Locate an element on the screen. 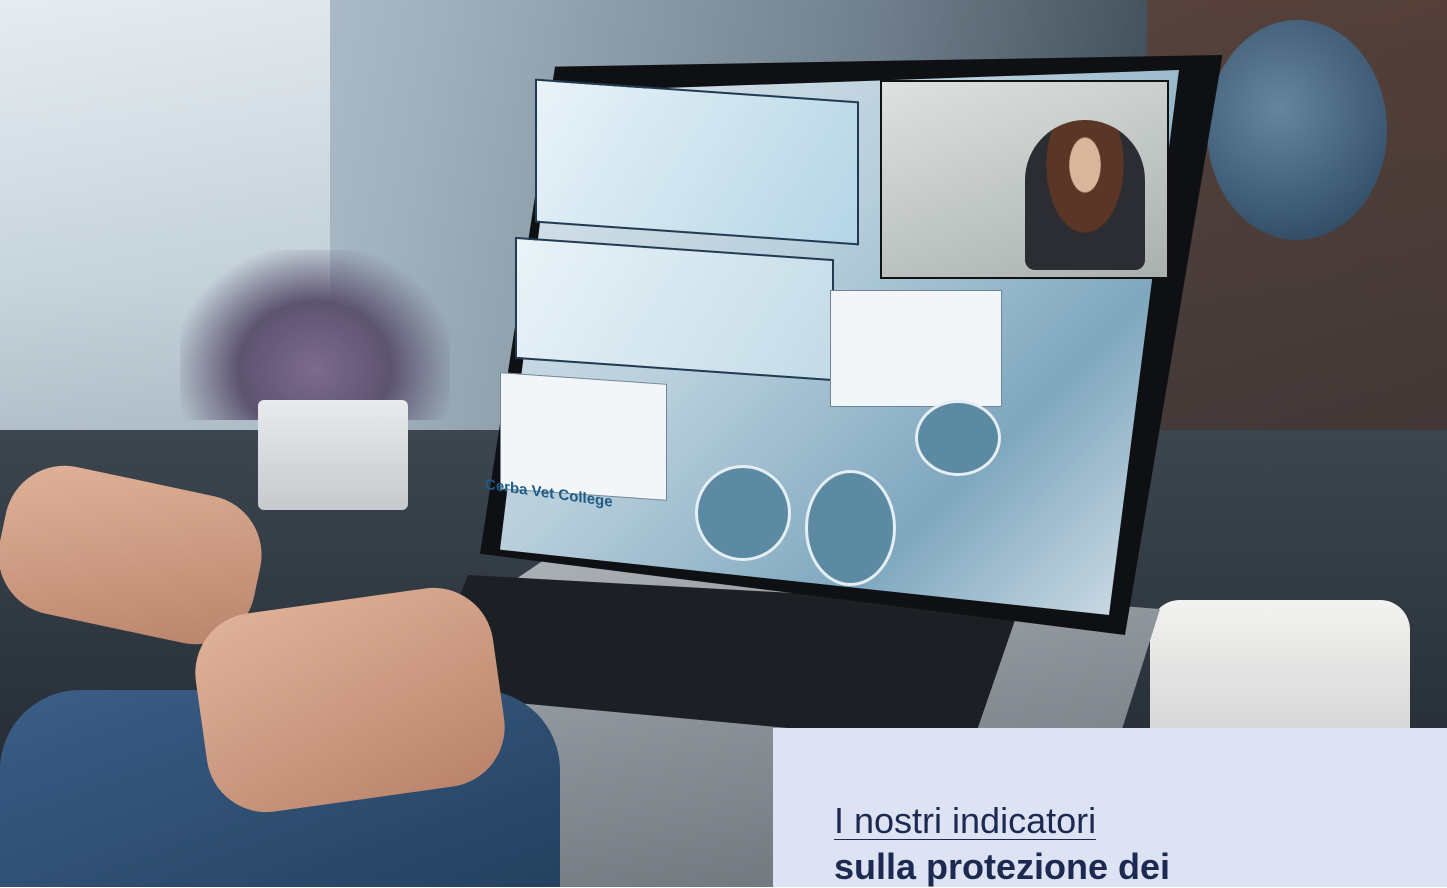  caption-subtitle: sulla protezione dei is located at coordinates (1002, 866).